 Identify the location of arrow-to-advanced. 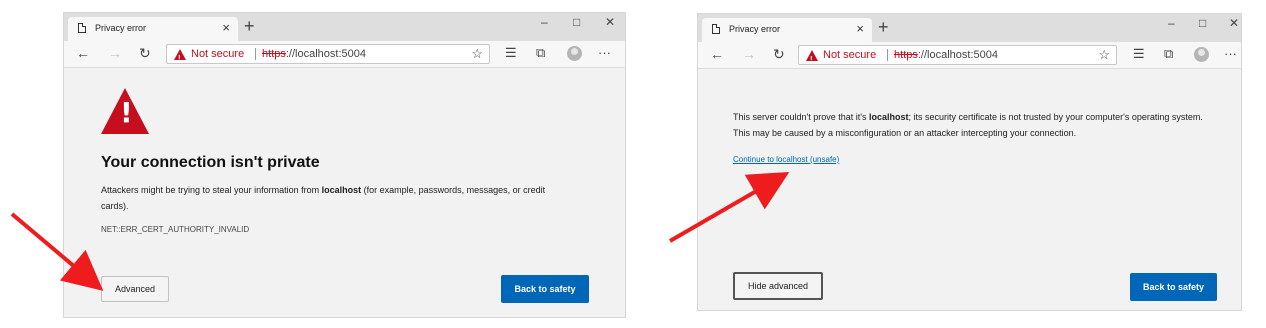
(57, 251).